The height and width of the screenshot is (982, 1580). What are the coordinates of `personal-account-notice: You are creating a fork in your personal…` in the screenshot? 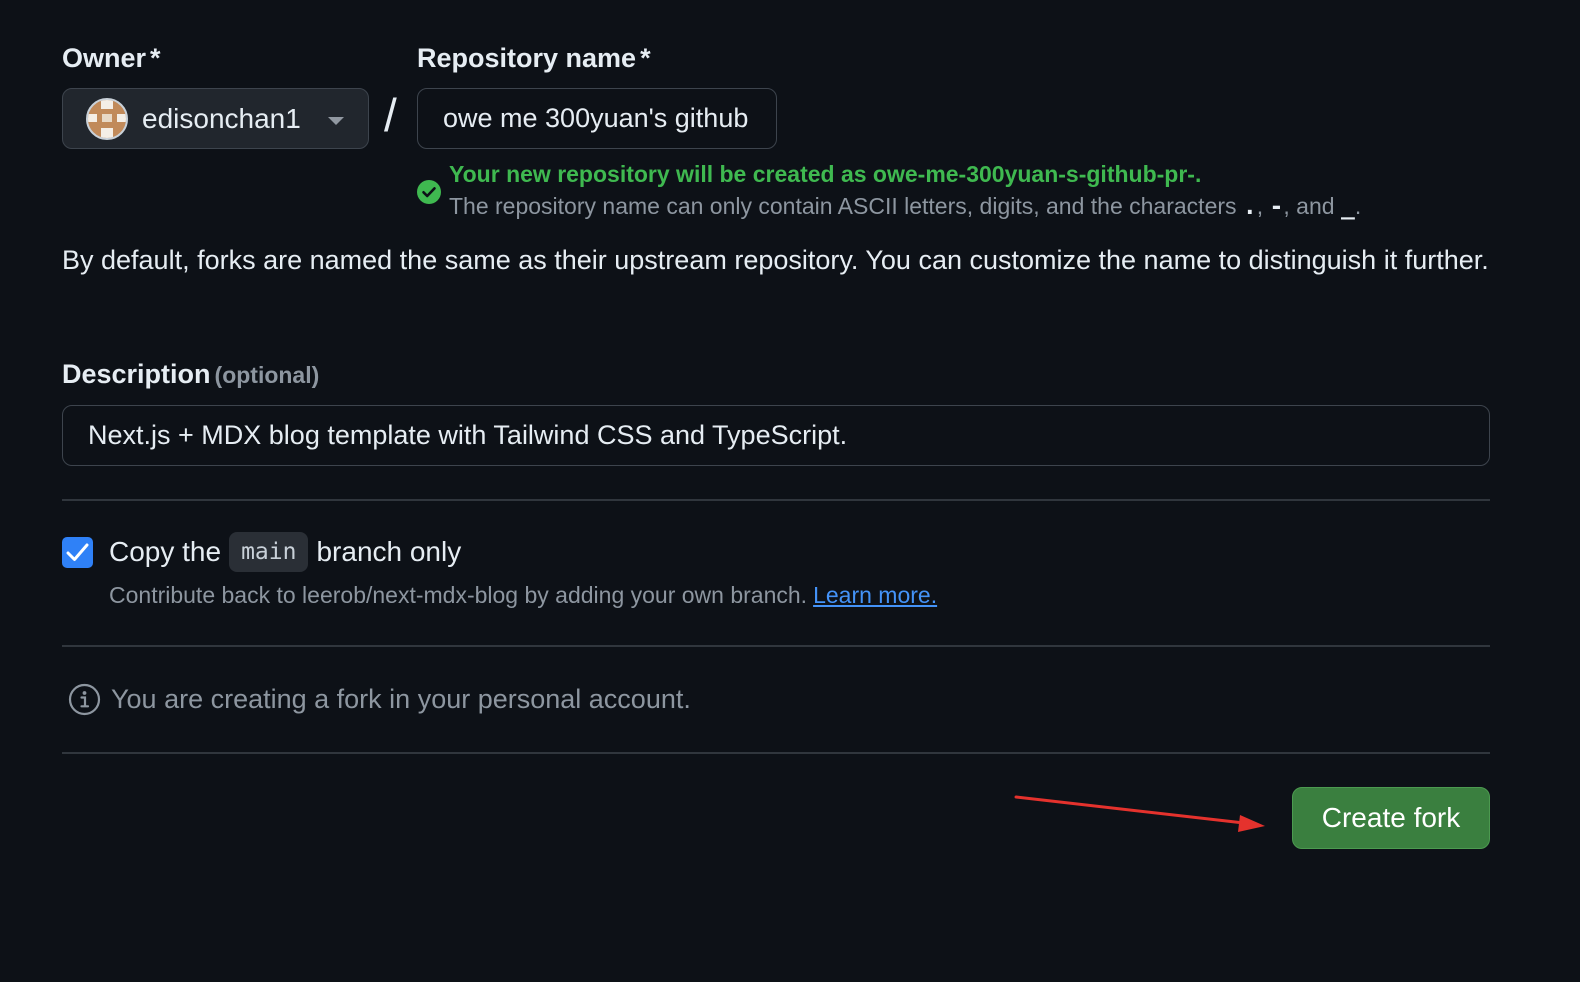 It's located at (379, 699).